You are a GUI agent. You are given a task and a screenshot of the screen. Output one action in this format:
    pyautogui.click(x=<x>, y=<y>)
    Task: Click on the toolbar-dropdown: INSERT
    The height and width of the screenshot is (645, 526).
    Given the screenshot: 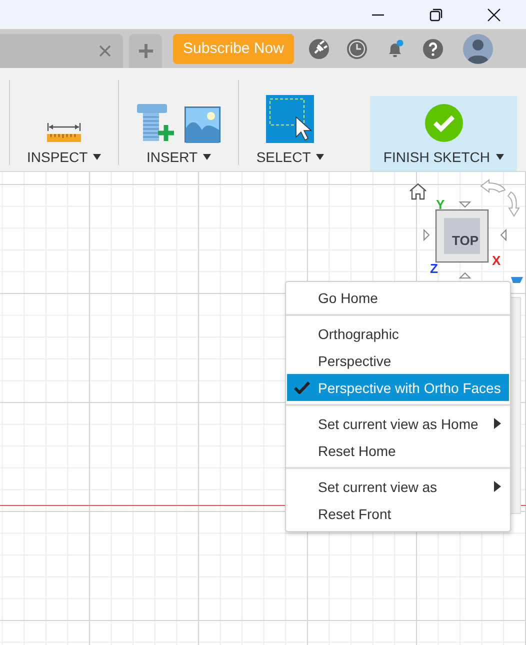 What is the action you would take?
    pyautogui.click(x=179, y=157)
    